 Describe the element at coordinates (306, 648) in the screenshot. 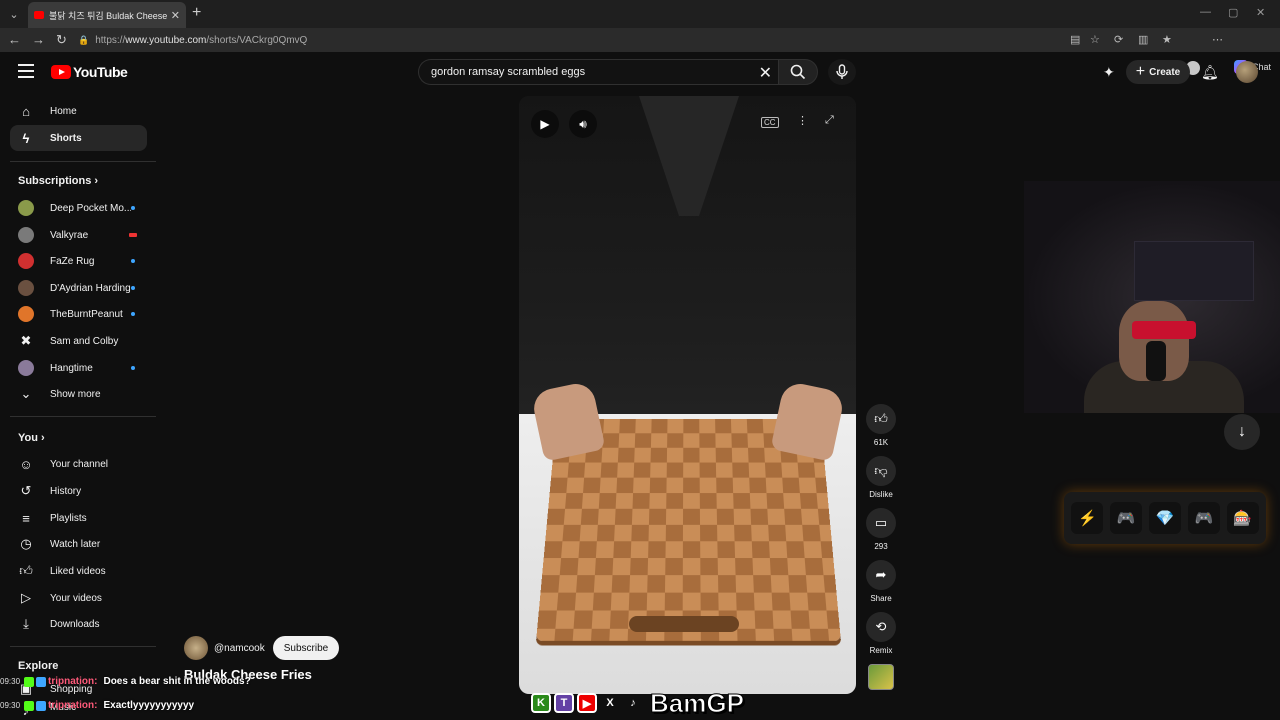

I see `subscribe-button: Subscribe` at that location.